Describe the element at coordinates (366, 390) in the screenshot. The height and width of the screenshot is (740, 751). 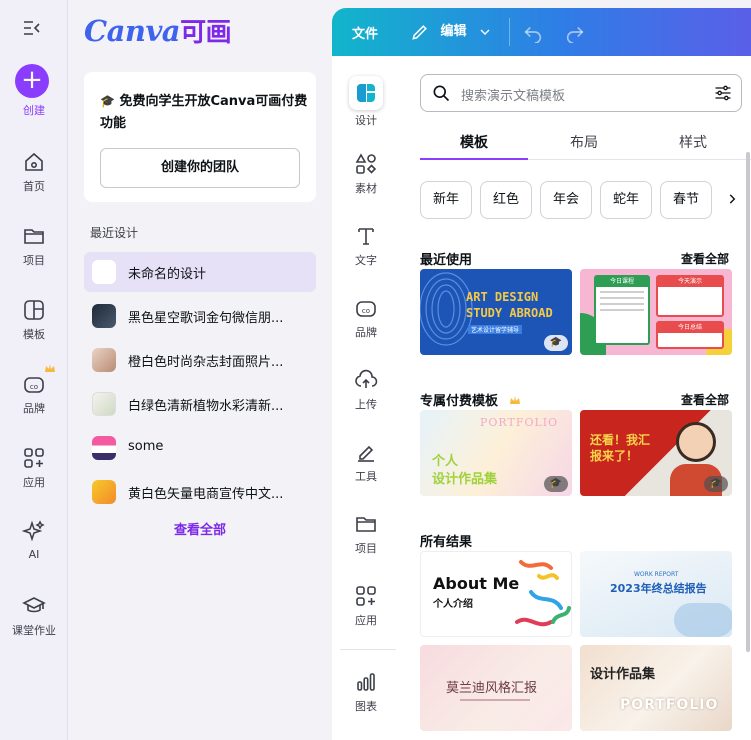
I see `side-item-upload: 上传` at that location.